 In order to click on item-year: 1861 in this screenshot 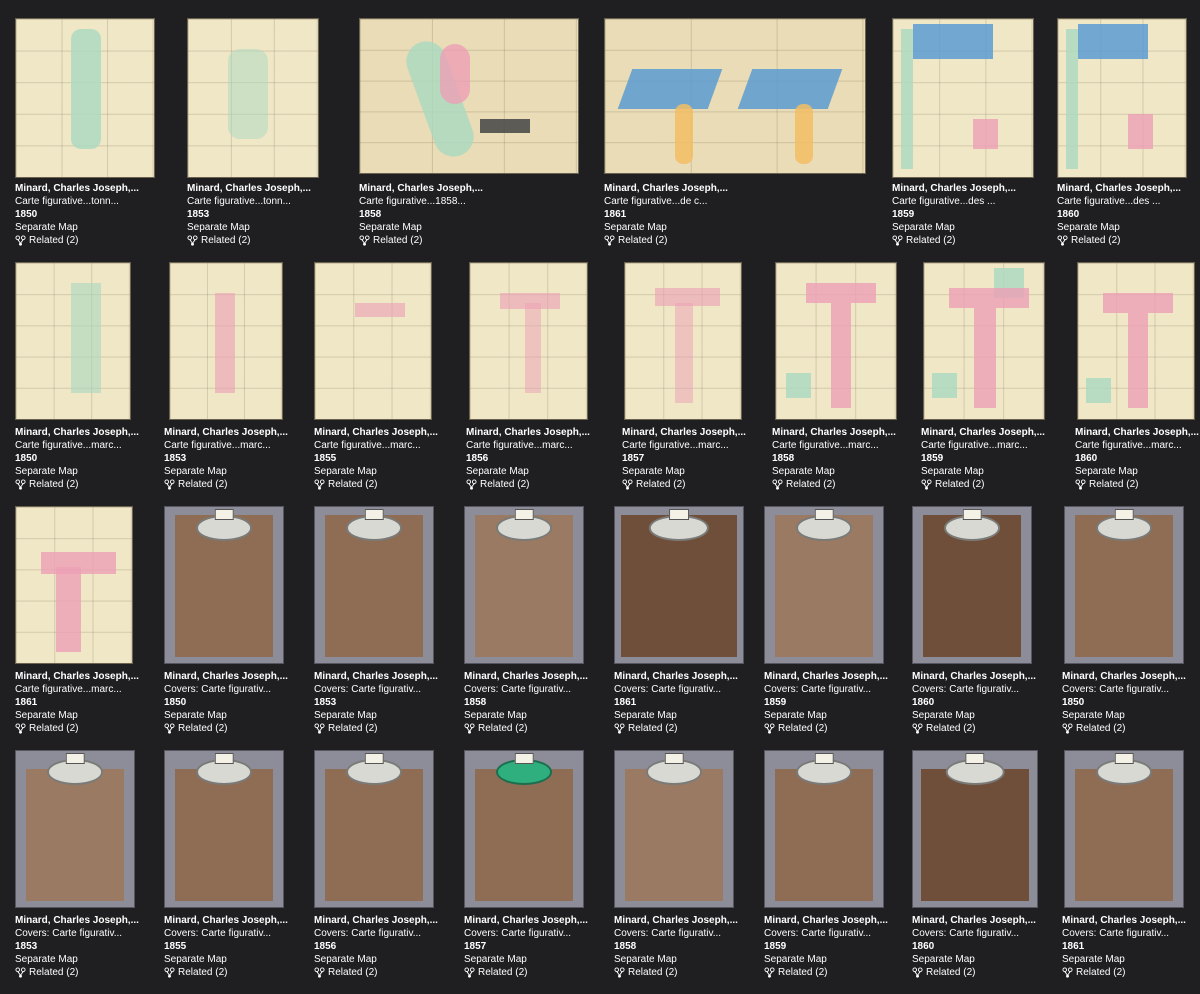, I will do `click(615, 214)`.